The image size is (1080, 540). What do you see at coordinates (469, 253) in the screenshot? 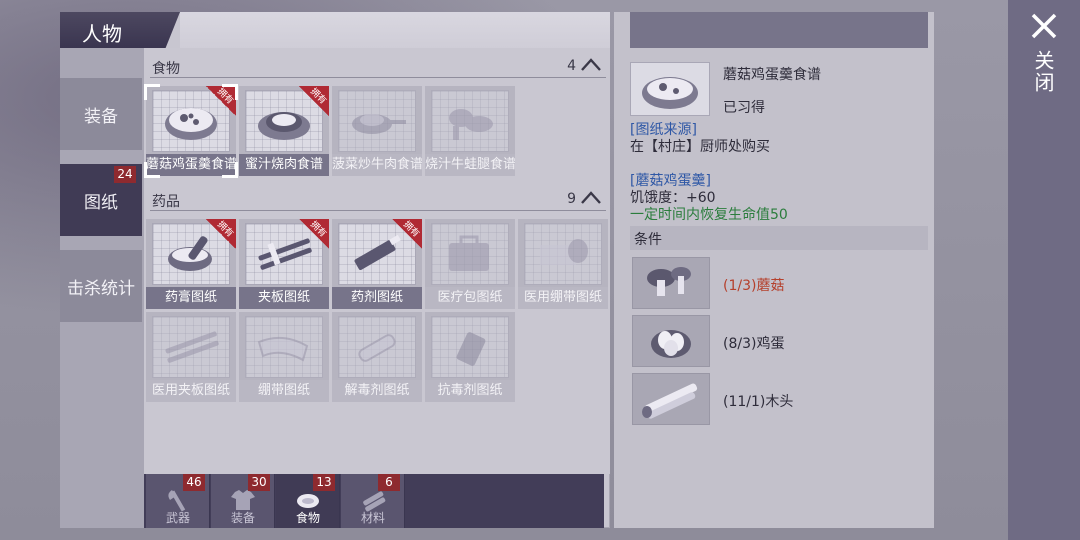
I see `medkit-icon` at bounding box center [469, 253].